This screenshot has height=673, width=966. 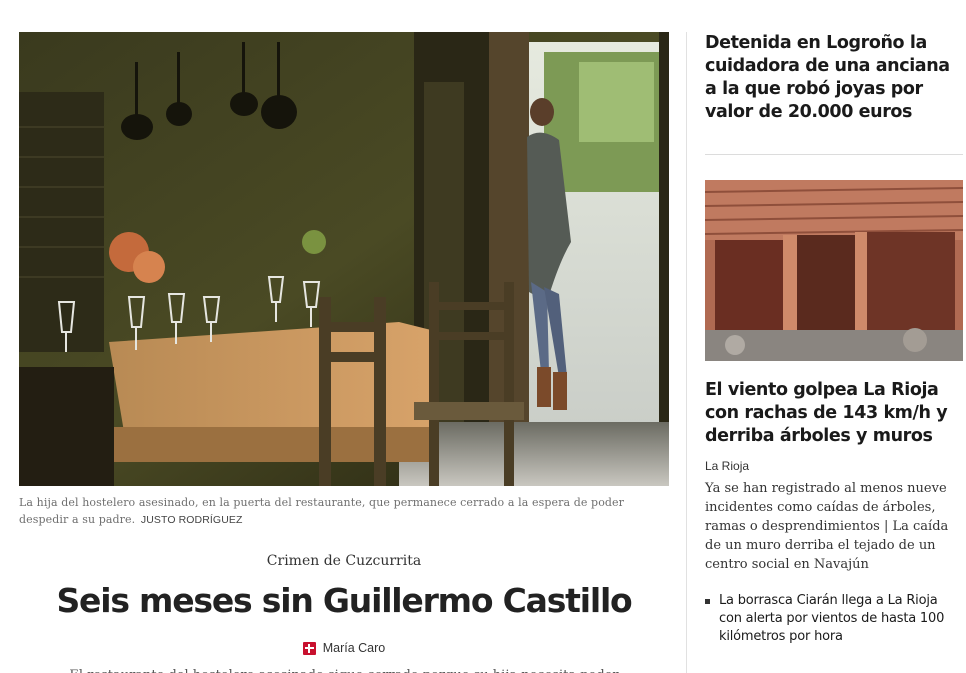 I want to click on photo-credit: JUSTO RODRÍGUEZ, so click(x=191, y=520).